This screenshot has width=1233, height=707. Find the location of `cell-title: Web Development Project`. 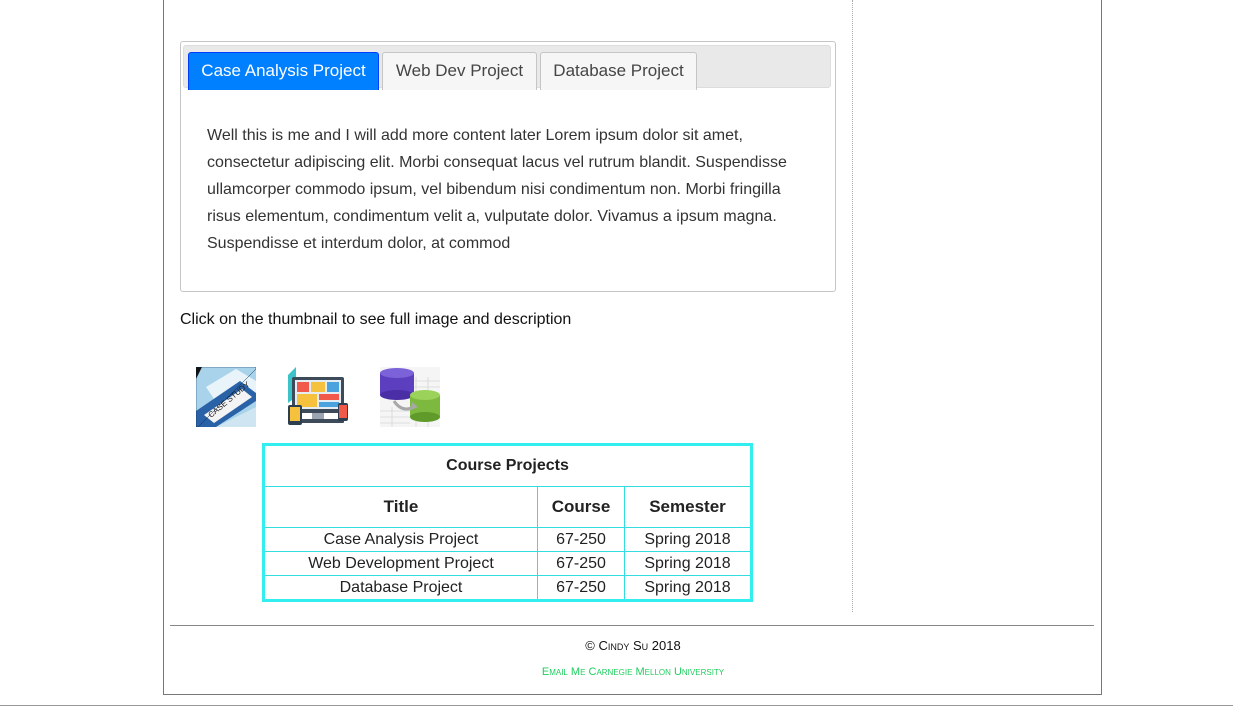

cell-title: Web Development Project is located at coordinates (400, 563).